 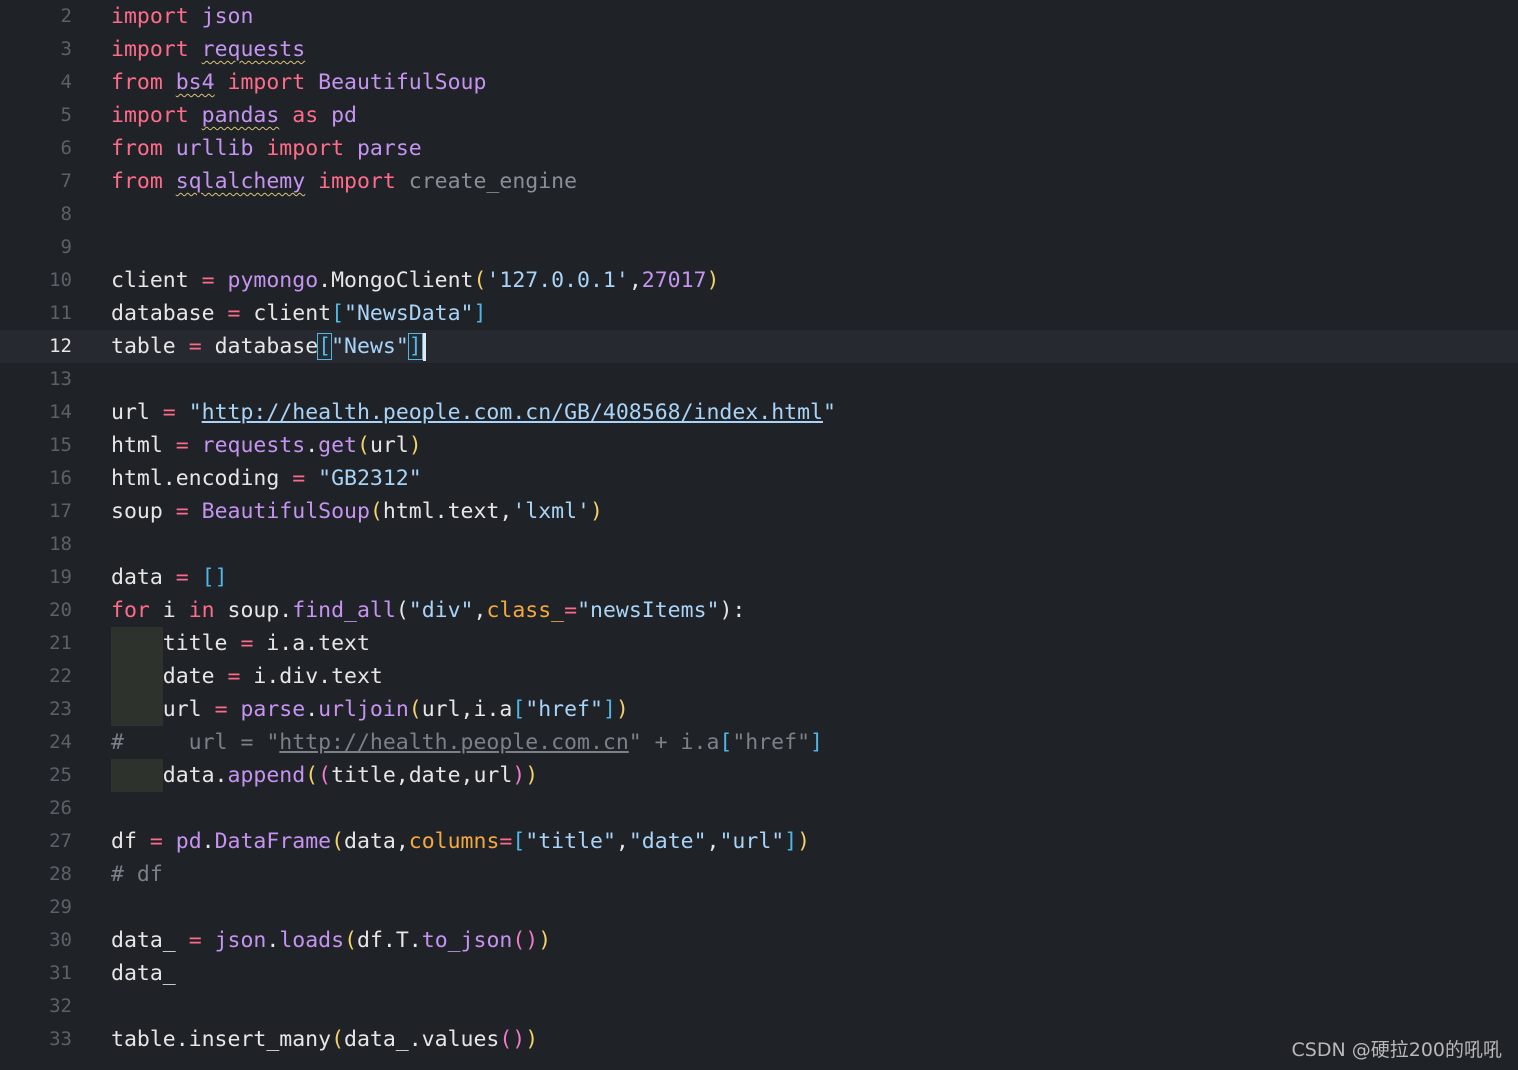 I want to click on code-text: data = [], so click(x=169, y=577).